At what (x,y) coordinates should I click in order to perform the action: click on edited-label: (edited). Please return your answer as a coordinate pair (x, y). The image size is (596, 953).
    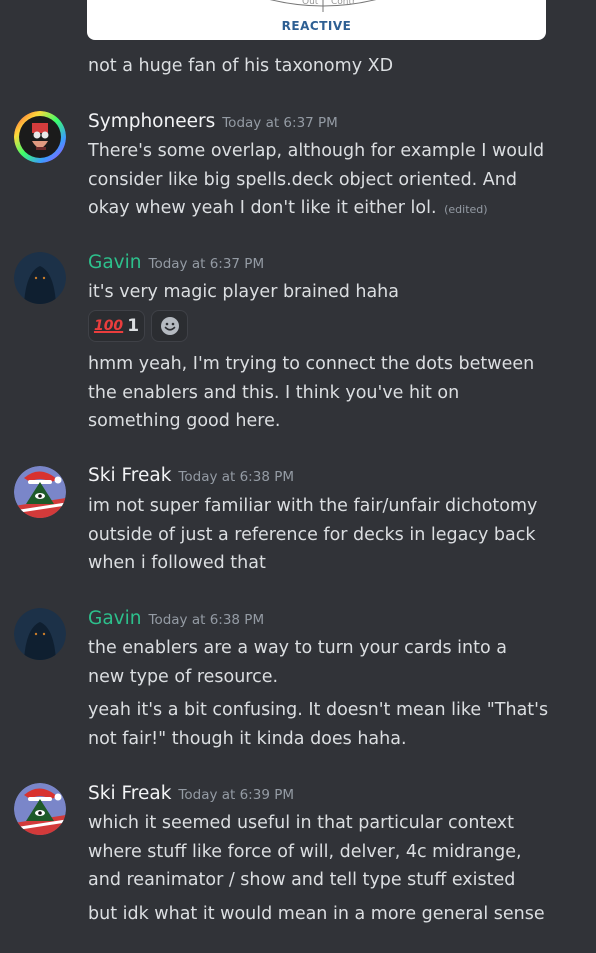
    Looking at the image, I should click on (466, 209).